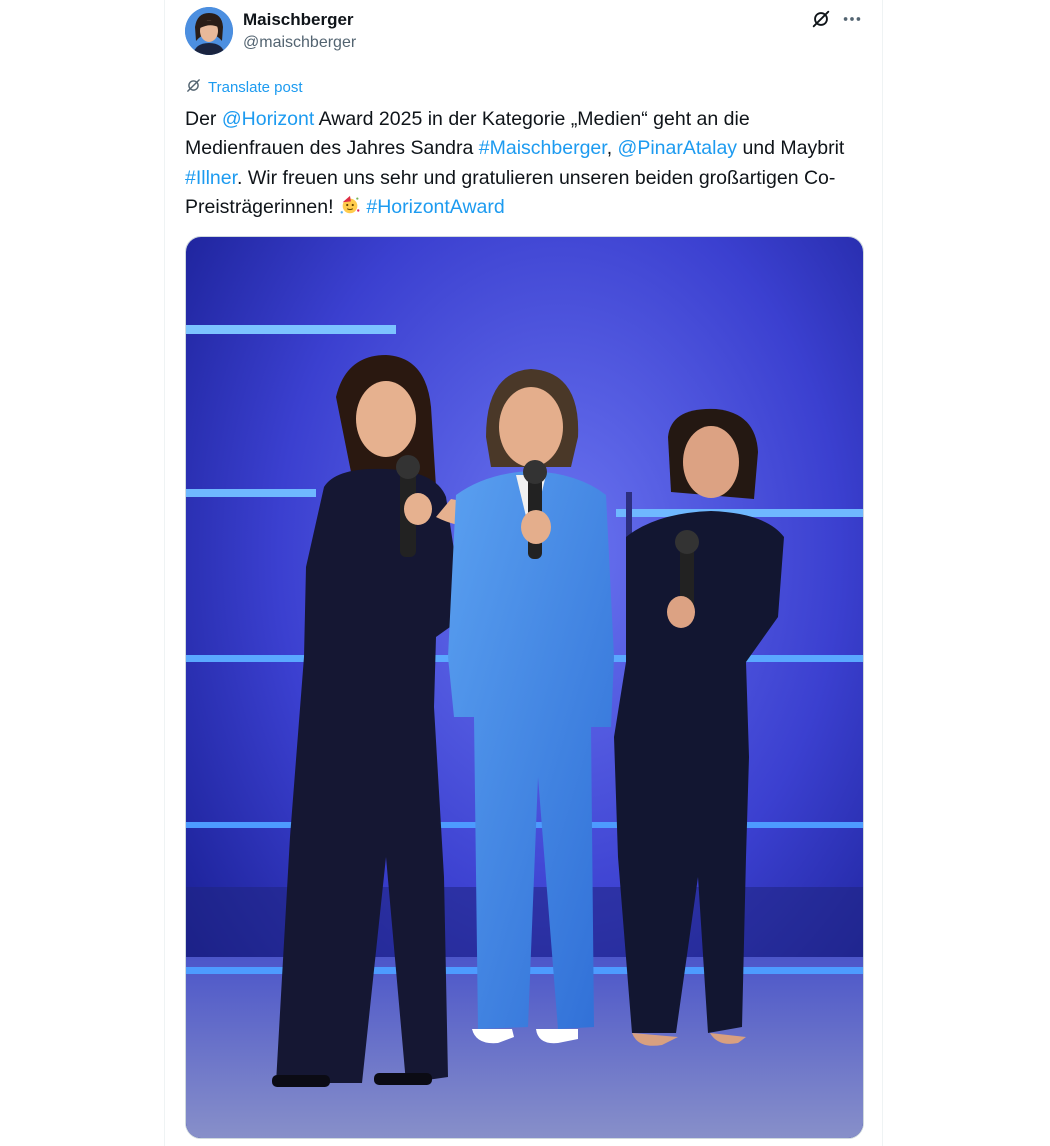  What do you see at coordinates (612, 148) in the screenshot?
I see `tweet-text-segment: ,` at bounding box center [612, 148].